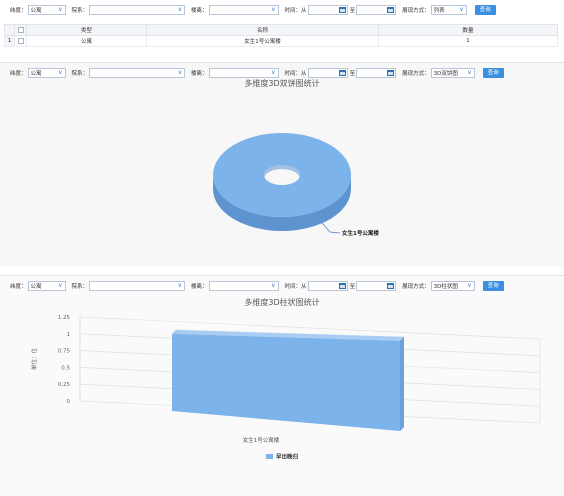 The width and height of the screenshot is (564, 496). I want to click on row-number: 1, so click(9, 41).